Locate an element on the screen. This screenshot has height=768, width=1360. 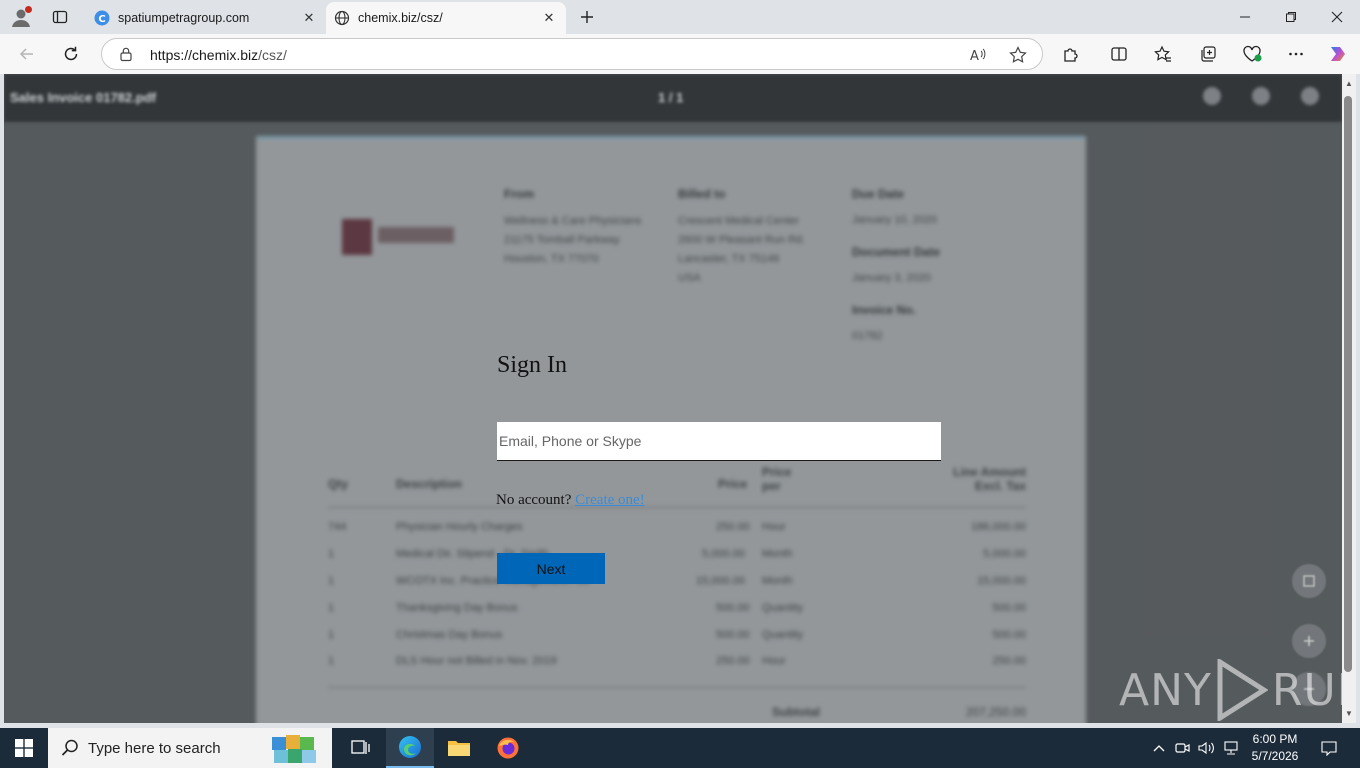
pdf-toolbar-blurred: Sales Invoice 01782.pdf 1 / 1 is located at coordinates (673, 98).